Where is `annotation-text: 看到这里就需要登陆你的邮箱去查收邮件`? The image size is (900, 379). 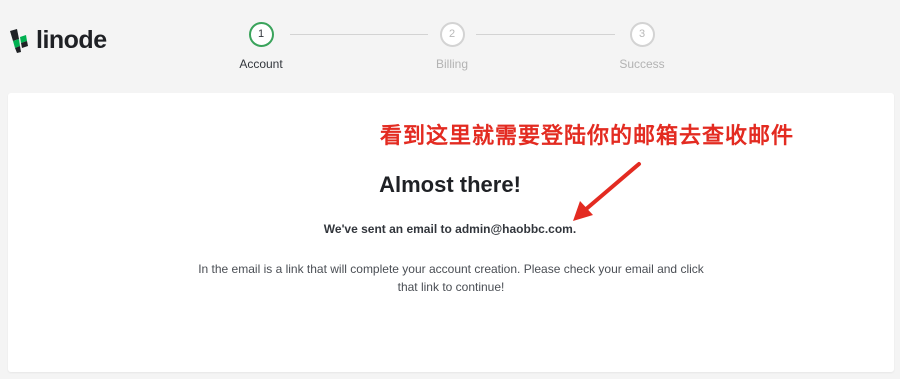
annotation-text: 看到这里就需要登陆你的邮箱去查收邮件 is located at coordinates (587, 136).